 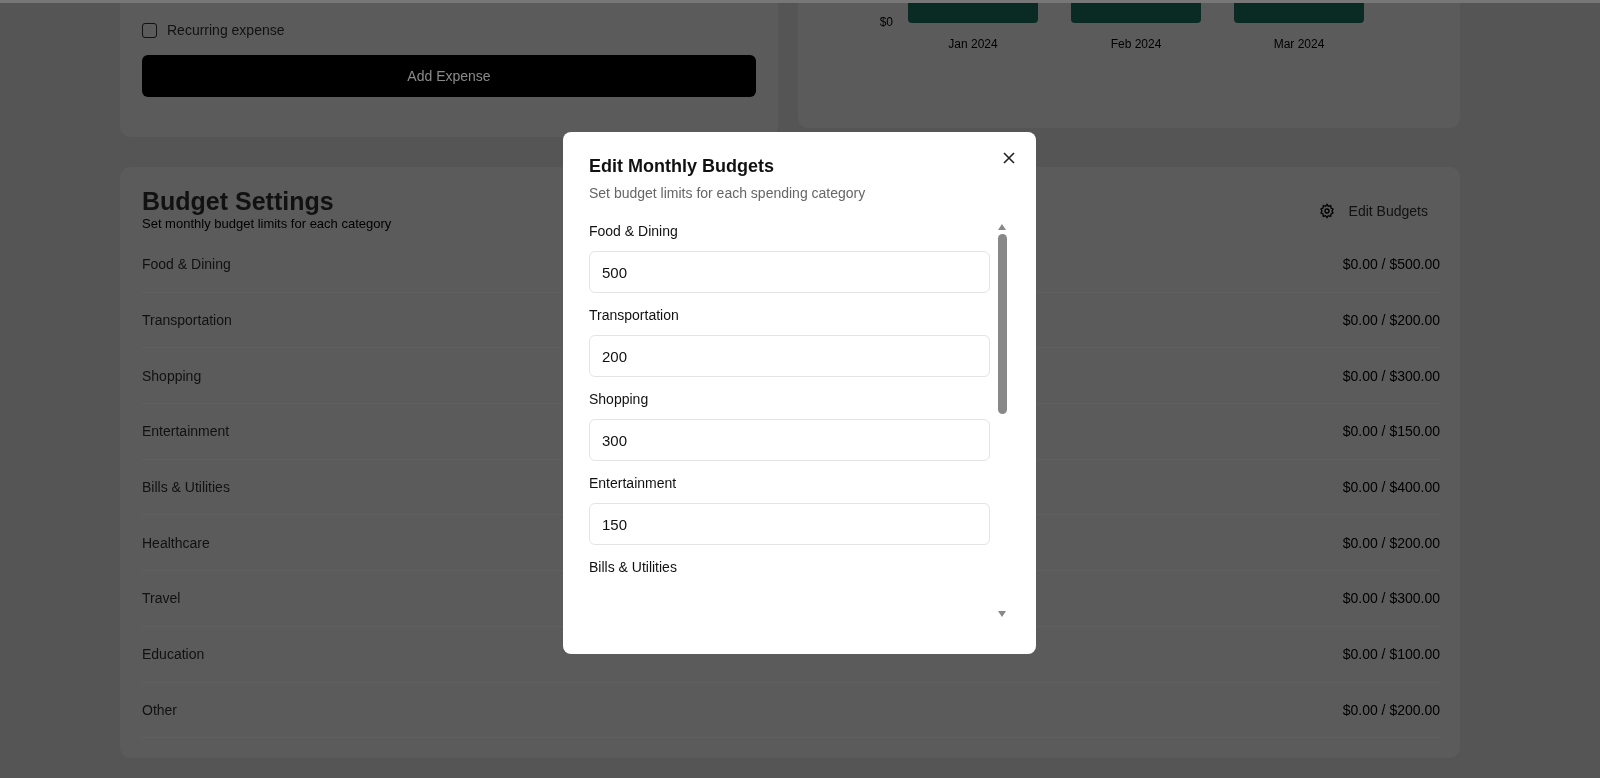 What do you see at coordinates (449, 76) in the screenshot?
I see `add-expense-button: Add Expense` at bounding box center [449, 76].